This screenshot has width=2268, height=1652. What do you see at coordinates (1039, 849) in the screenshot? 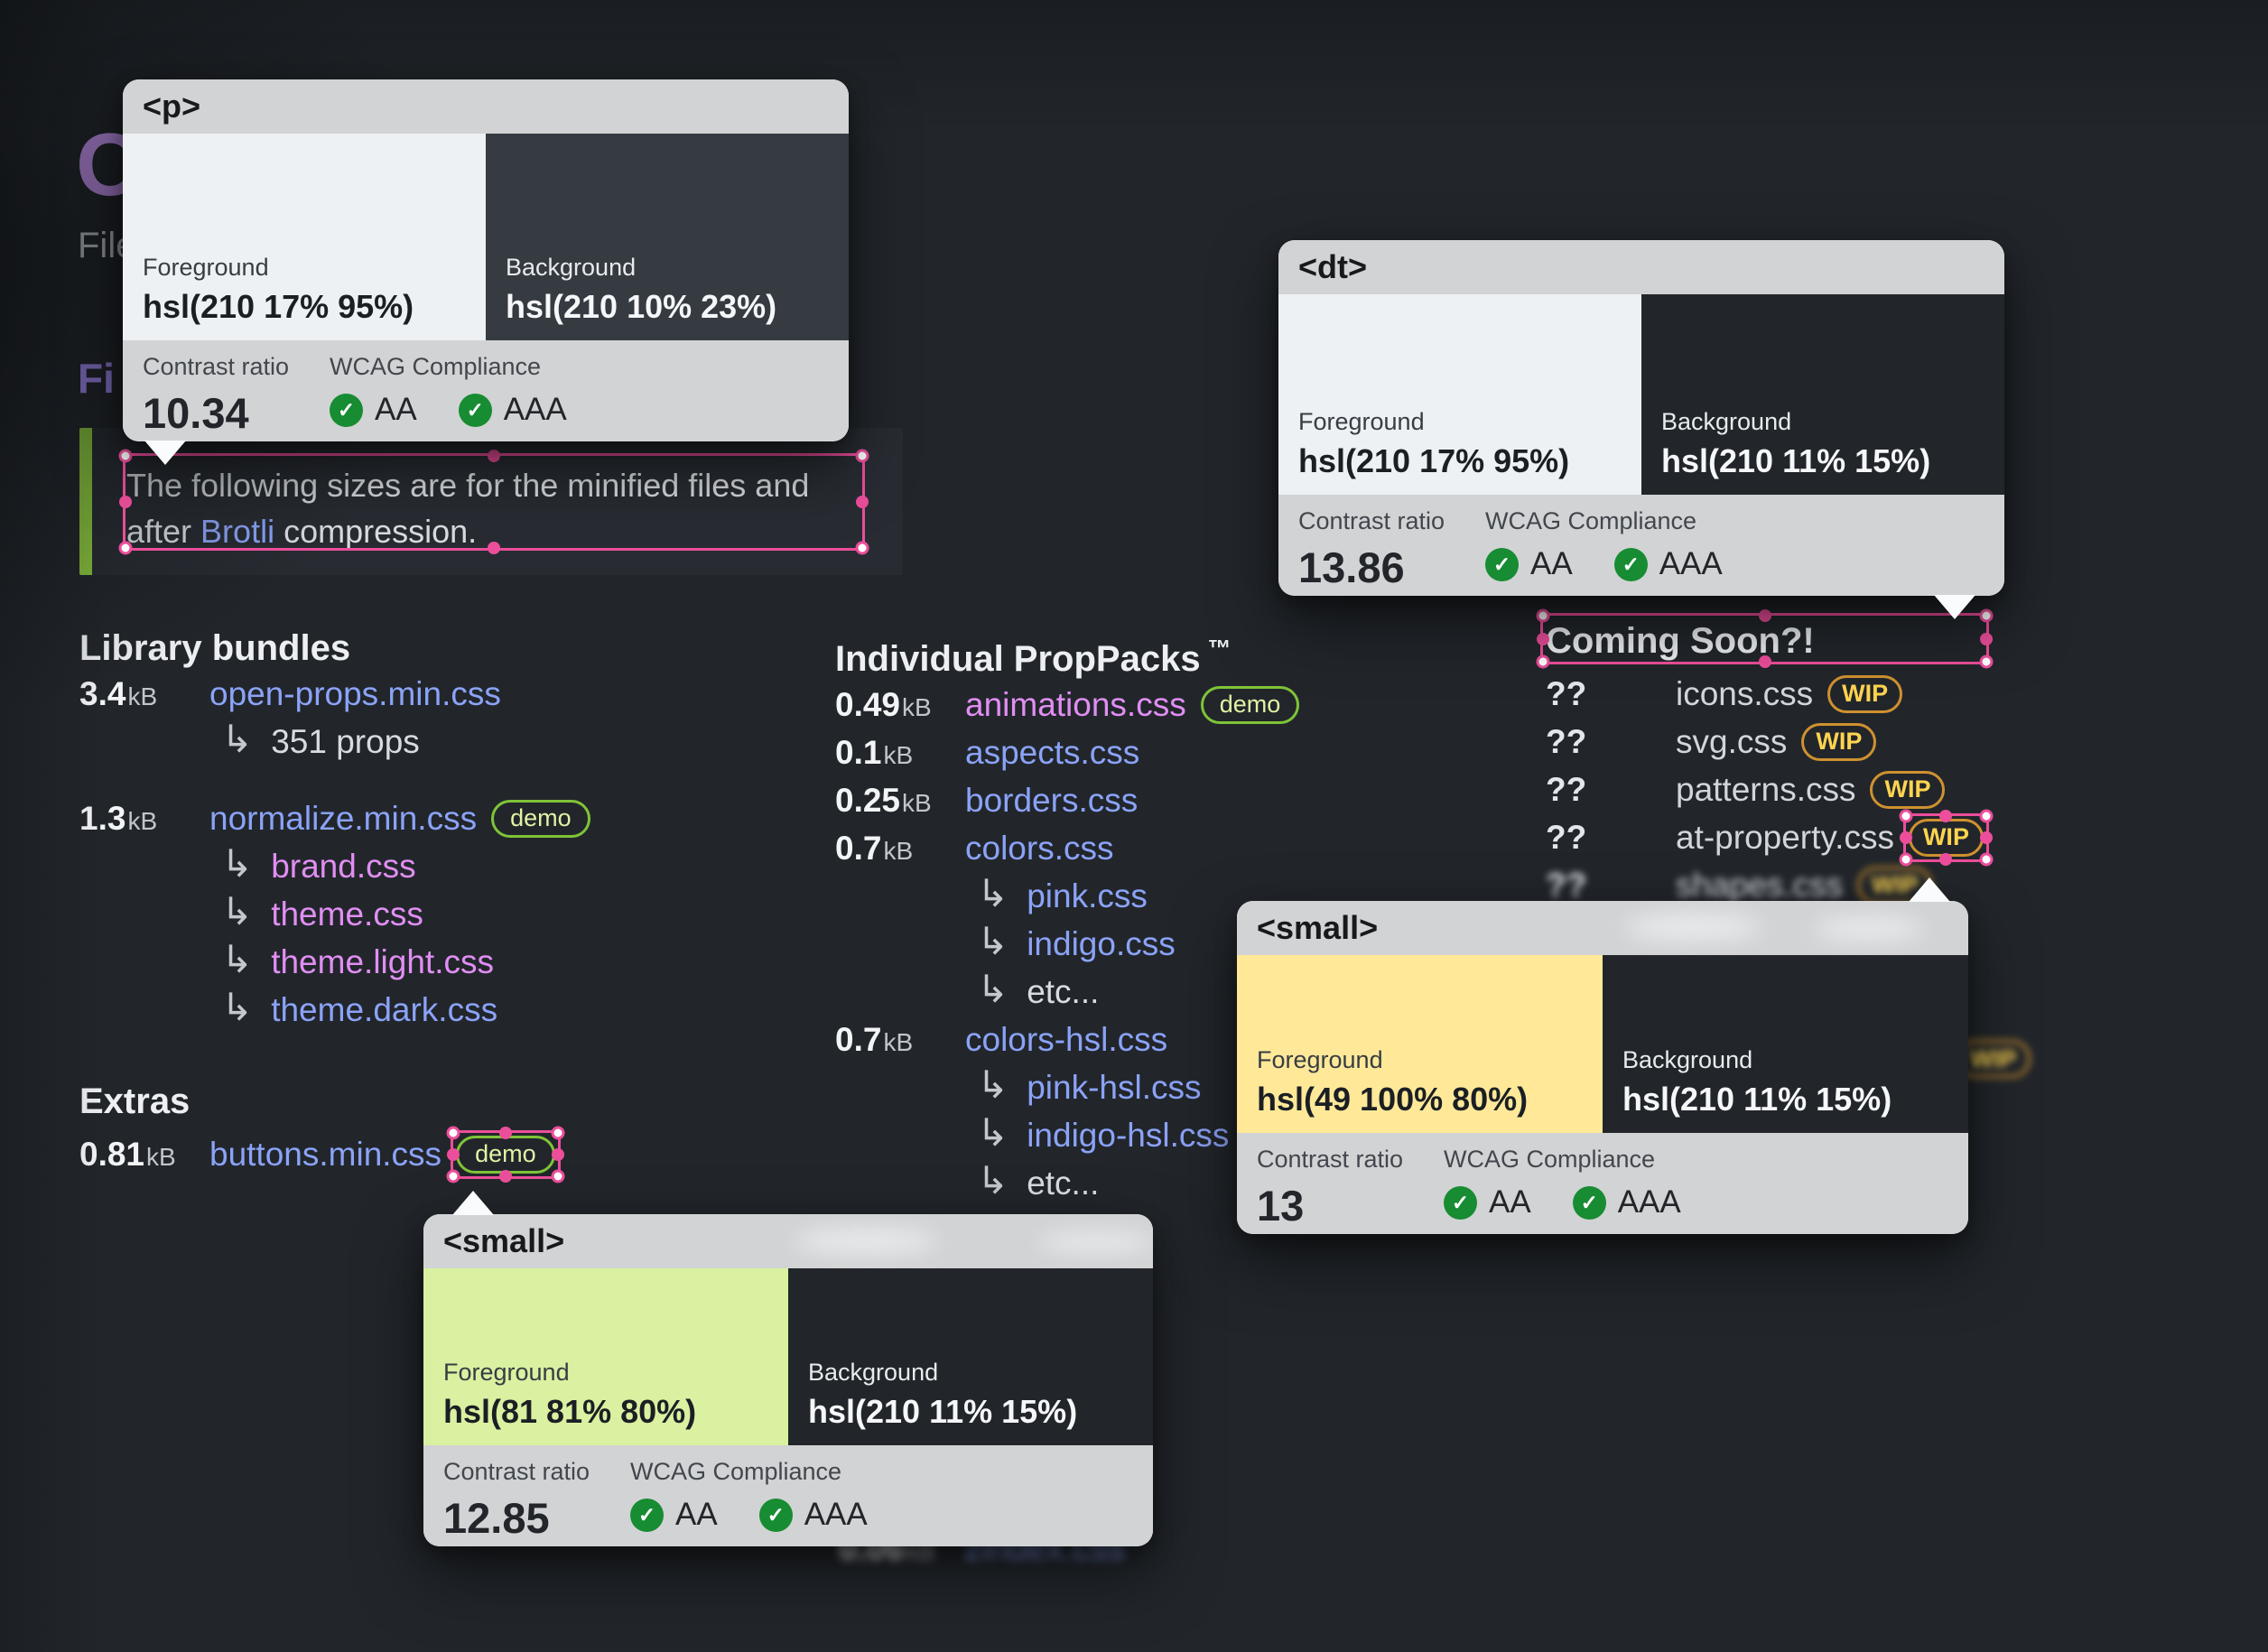
I see `file-link-colors: colors.css` at bounding box center [1039, 849].